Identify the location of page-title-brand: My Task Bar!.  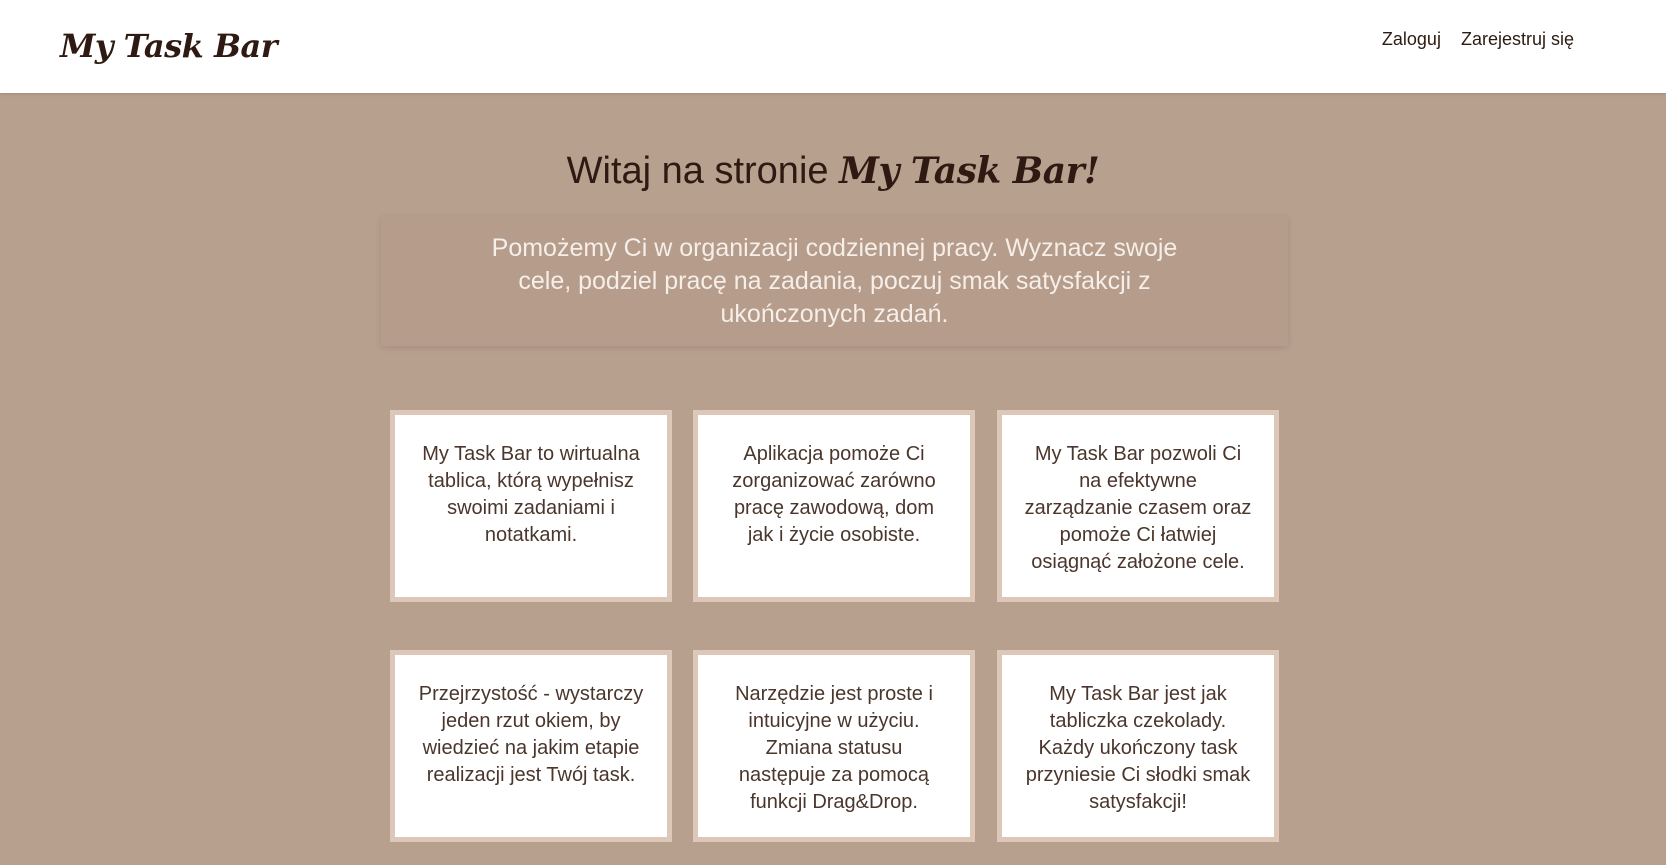
(969, 171).